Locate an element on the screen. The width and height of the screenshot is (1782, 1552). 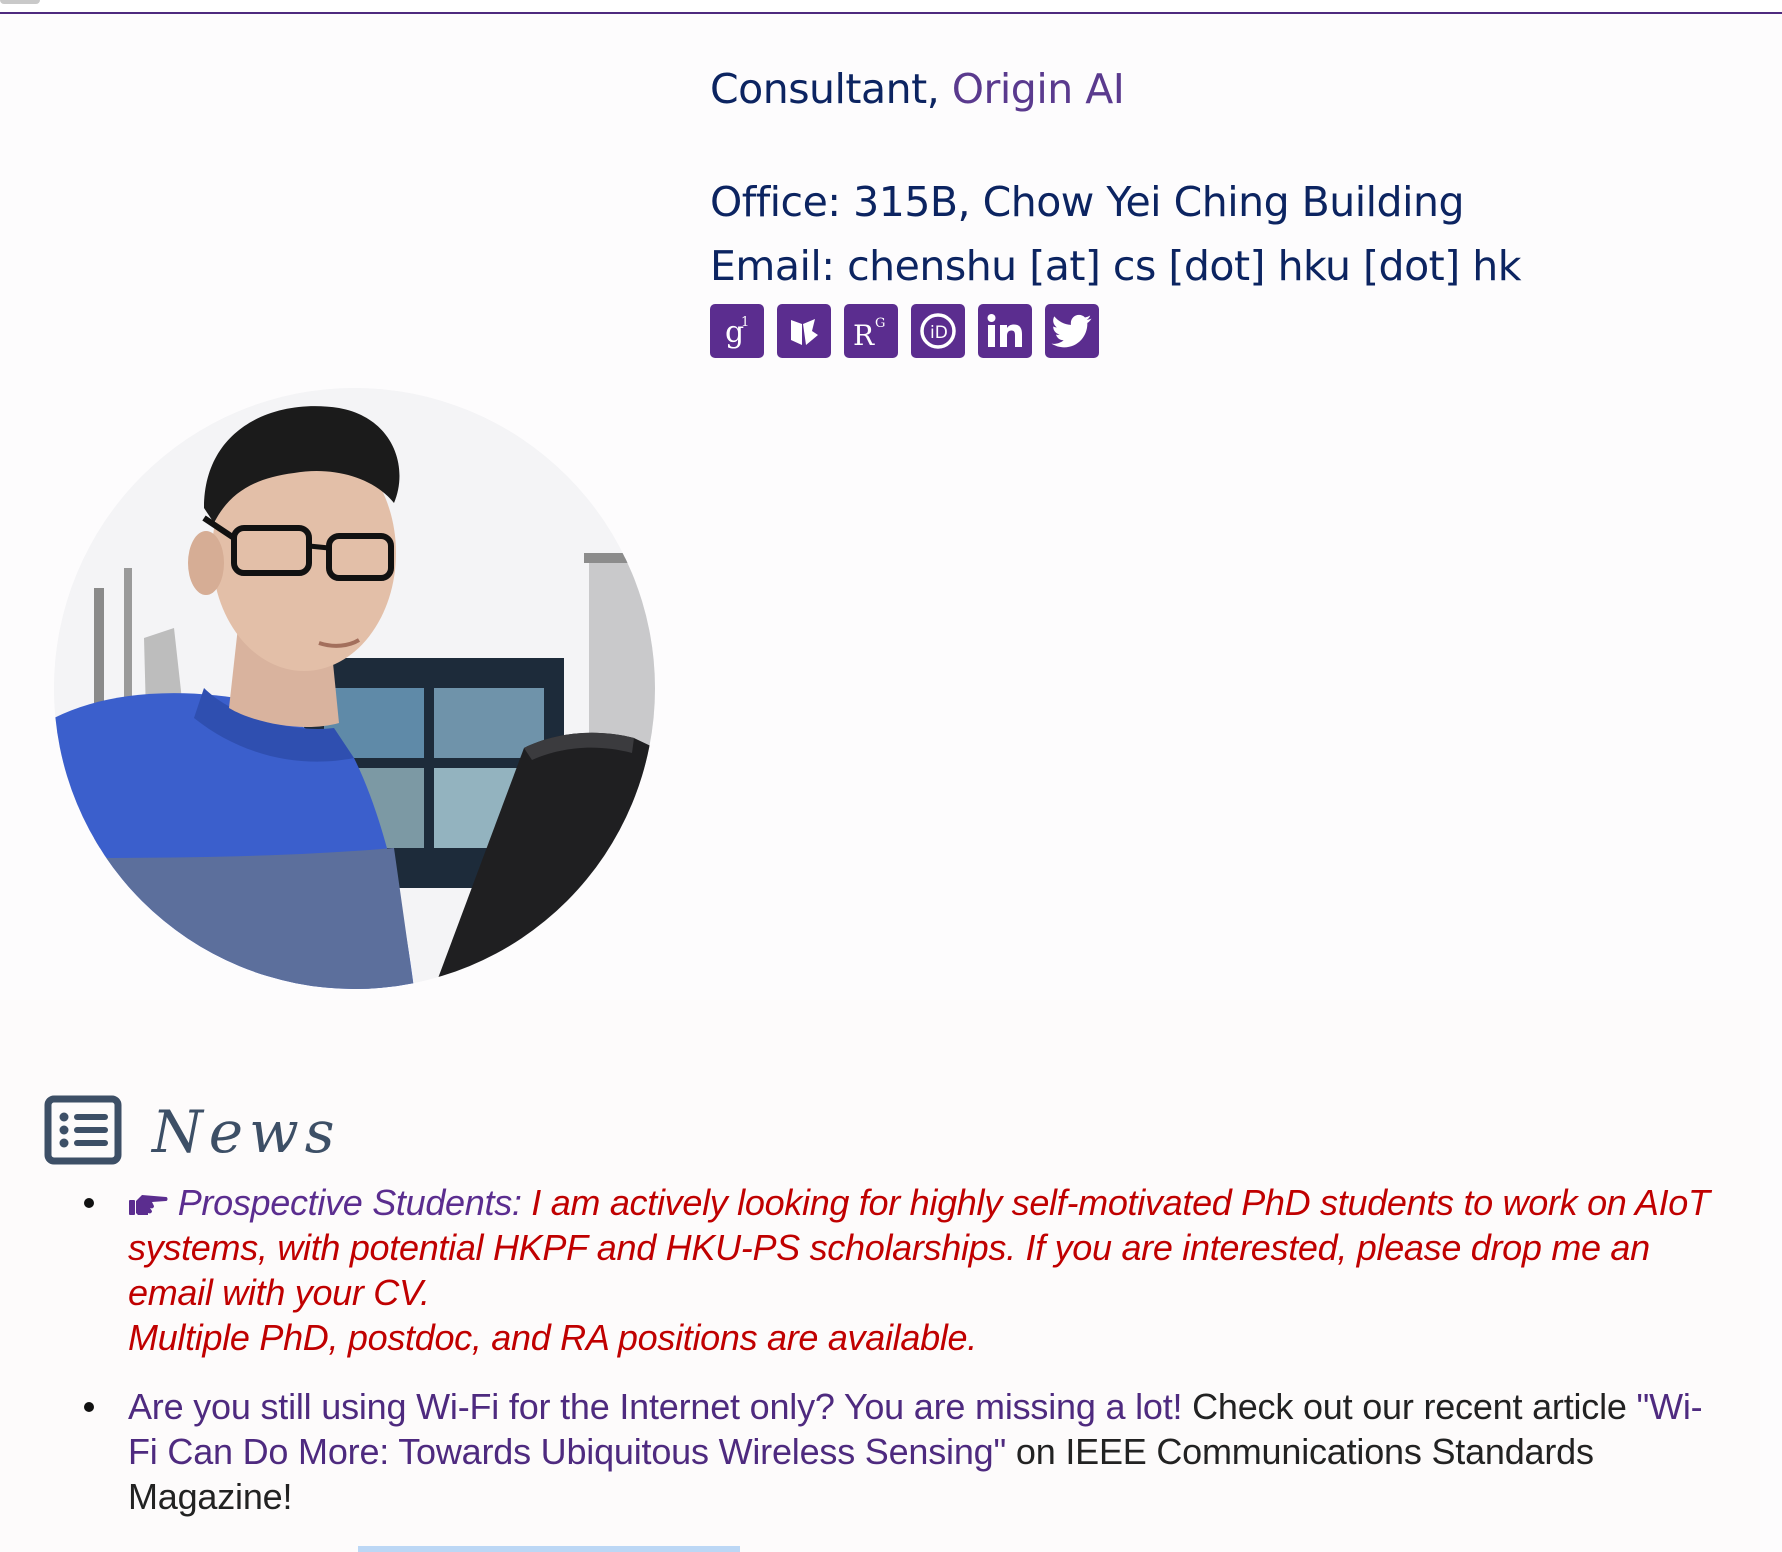
role-line: Consultant, Origin AI is located at coordinates (1115, 89).